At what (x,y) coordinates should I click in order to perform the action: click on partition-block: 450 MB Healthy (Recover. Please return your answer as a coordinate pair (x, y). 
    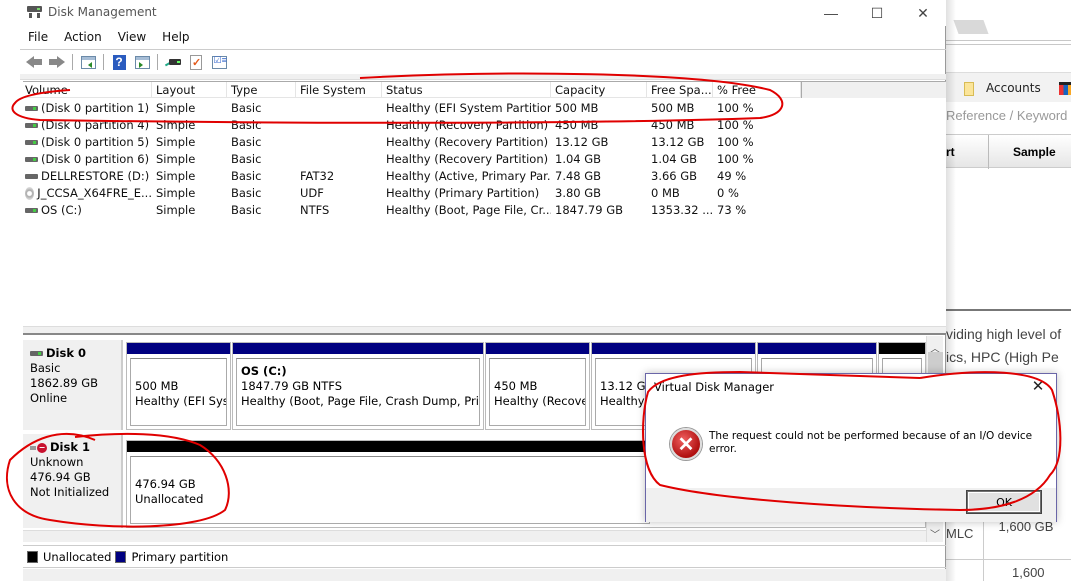
    Looking at the image, I should click on (537, 386).